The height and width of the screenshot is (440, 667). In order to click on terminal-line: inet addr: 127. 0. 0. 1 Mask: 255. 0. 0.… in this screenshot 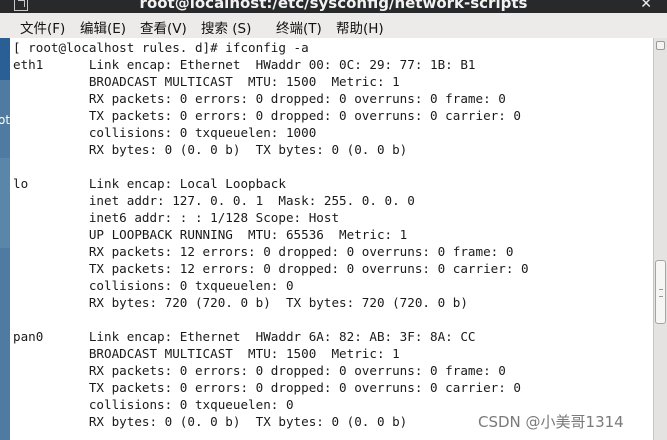, I will do `click(214, 200)`.